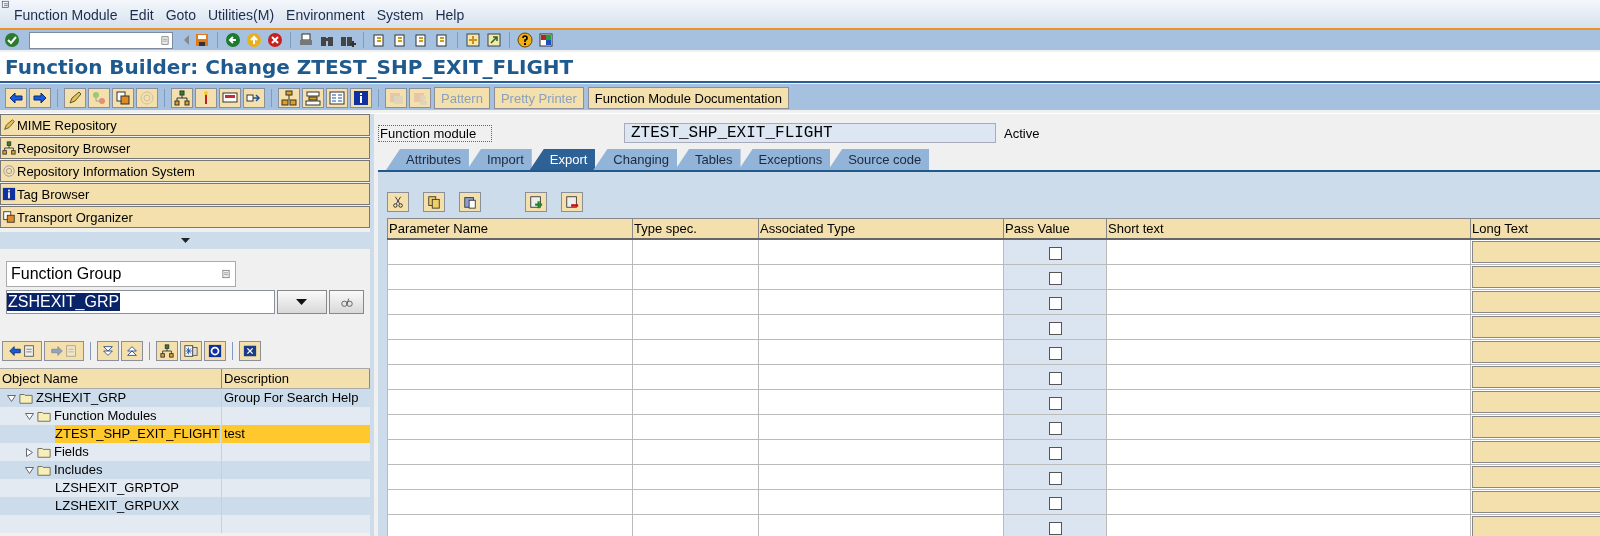 Image resolution: width=1600 pixels, height=536 pixels. Describe the element at coordinates (215, 351) in the screenshot. I see `refresh-button` at that location.